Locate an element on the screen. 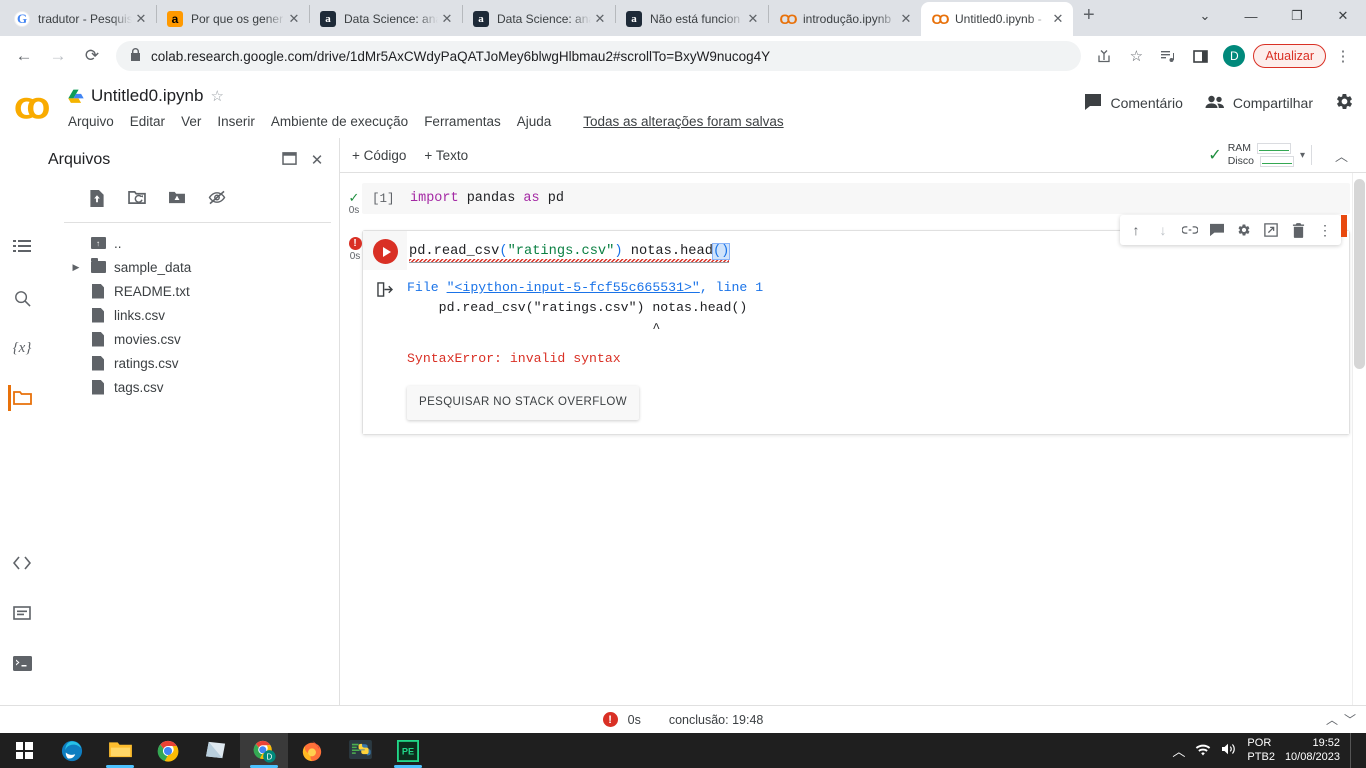  back-icon: ← is located at coordinates (24, 56).